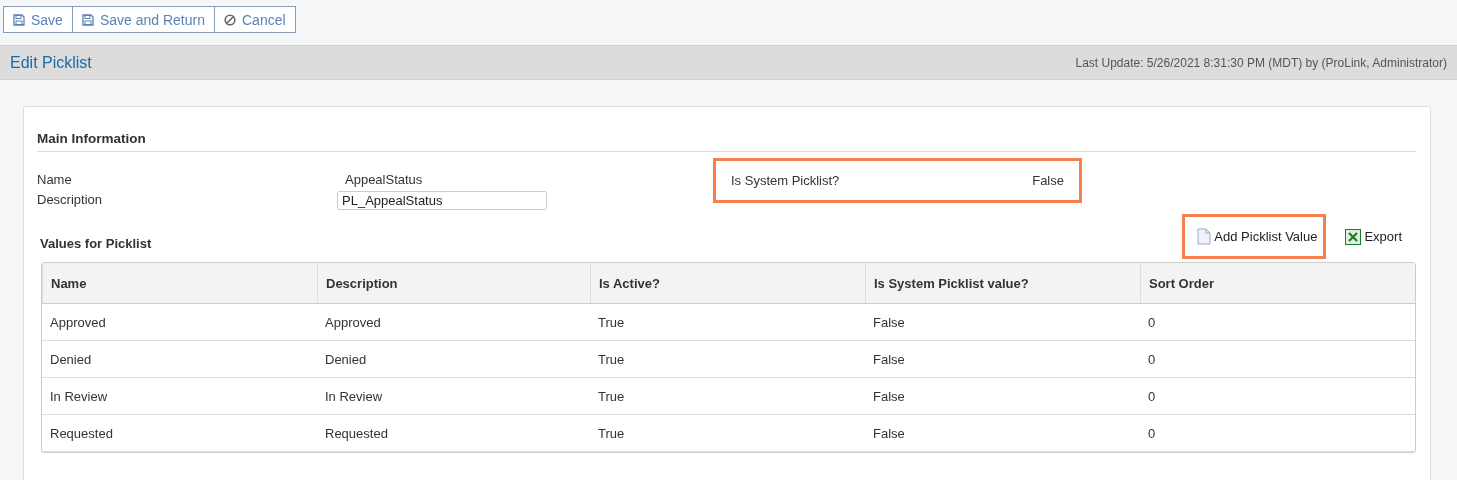 The width and height of the screenshot is (1457, 480). Describe the element at coordinates (785, 180) in the screenshot. I see `field-label: Is System Picklist?` at that location.